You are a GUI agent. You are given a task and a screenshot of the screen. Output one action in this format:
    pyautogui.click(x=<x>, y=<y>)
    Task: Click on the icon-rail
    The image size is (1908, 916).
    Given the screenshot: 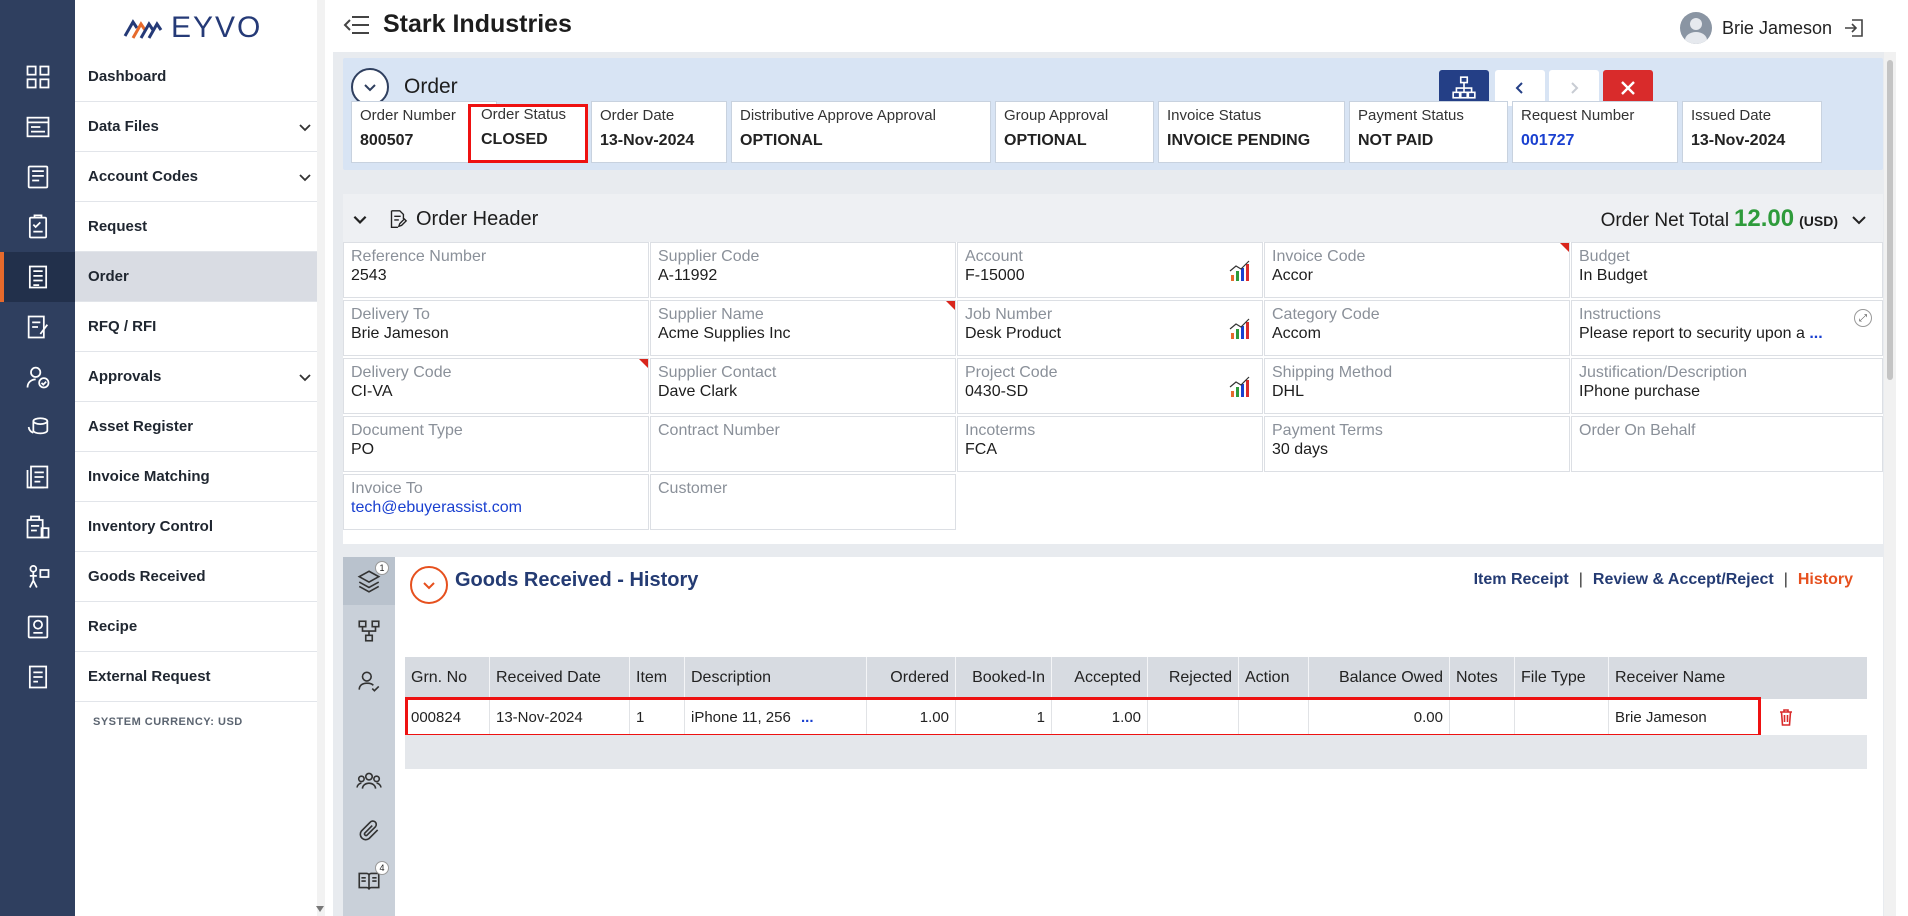 What is the action you would take?
    pyautogui.click(x=37, y=458)
    